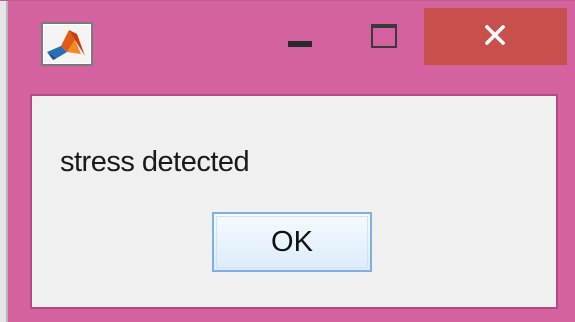  I want to click on maximize-button, so click(385, 39).